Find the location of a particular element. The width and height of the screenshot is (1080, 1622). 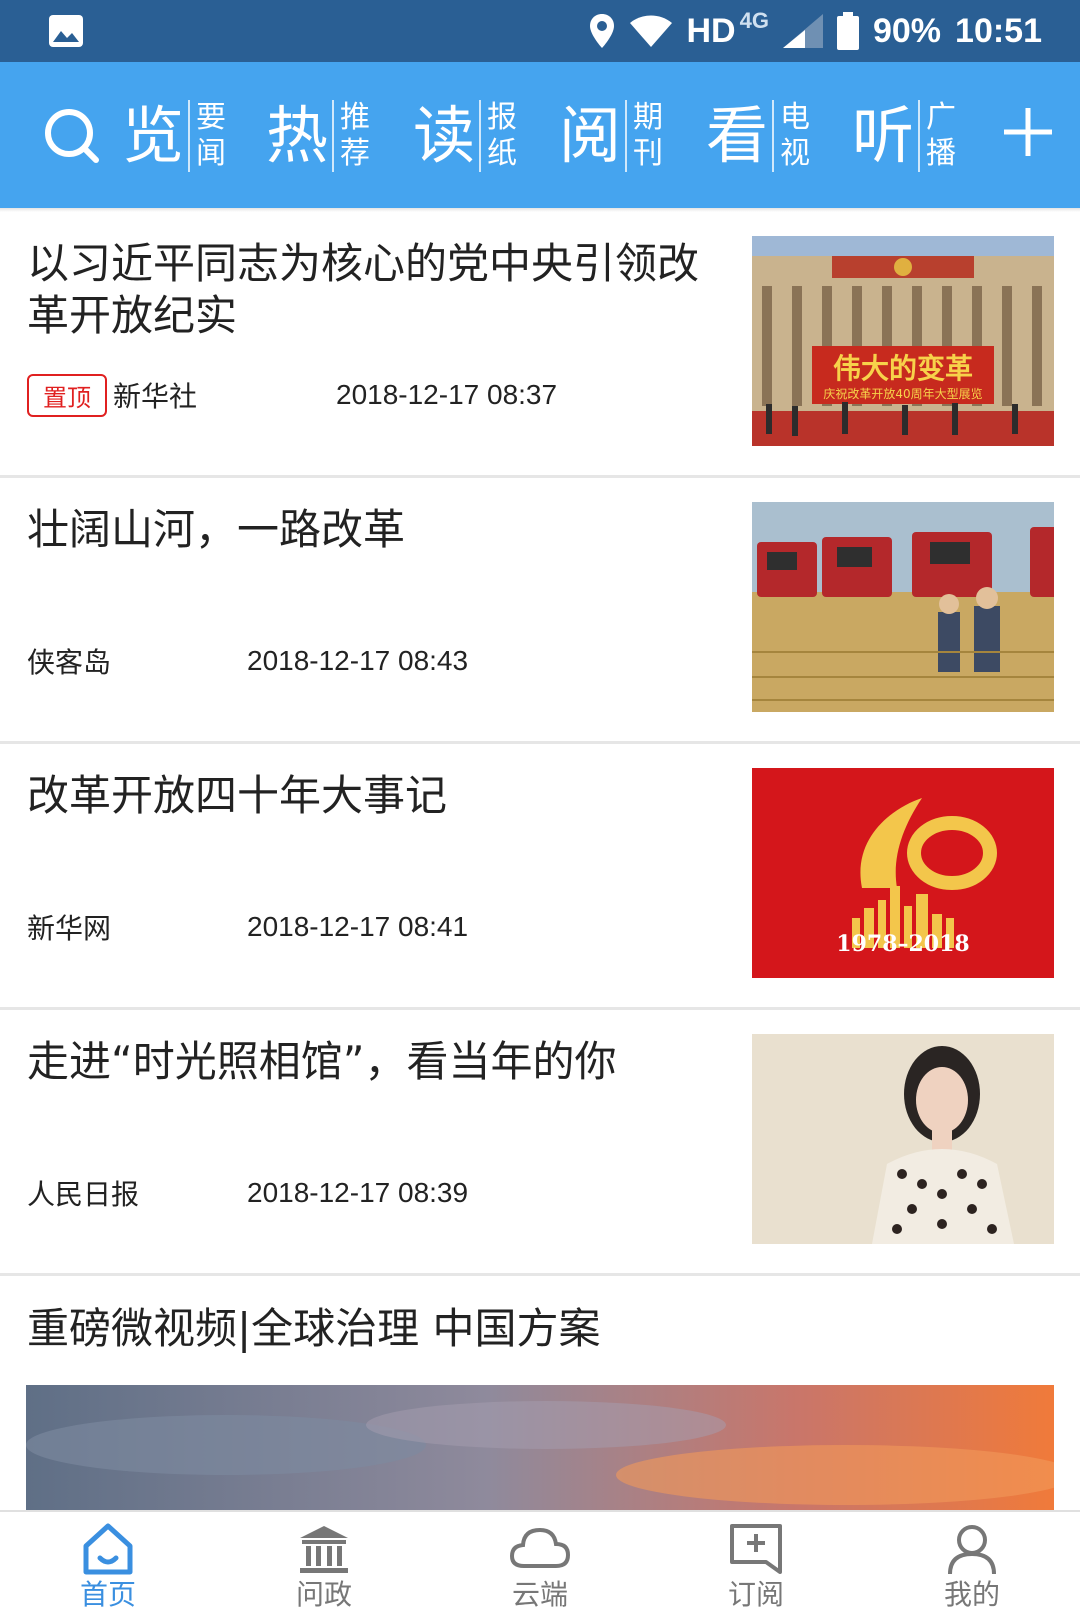

nav-sub-label: 推荐 is located at coordinates (351, 136).